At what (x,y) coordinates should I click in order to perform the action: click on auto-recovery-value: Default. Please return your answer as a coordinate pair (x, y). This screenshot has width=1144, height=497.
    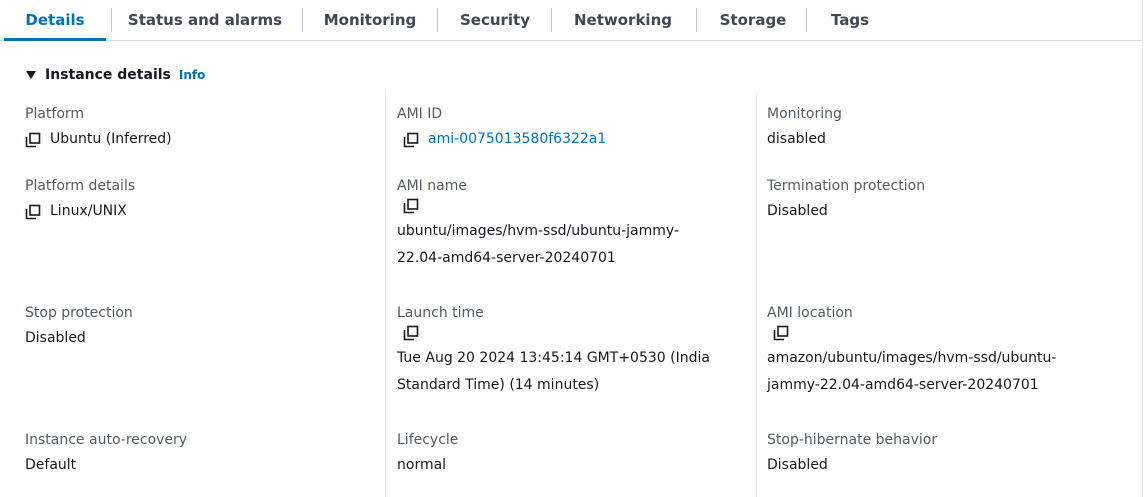
    Looking at the image, I should click on (51, 465).